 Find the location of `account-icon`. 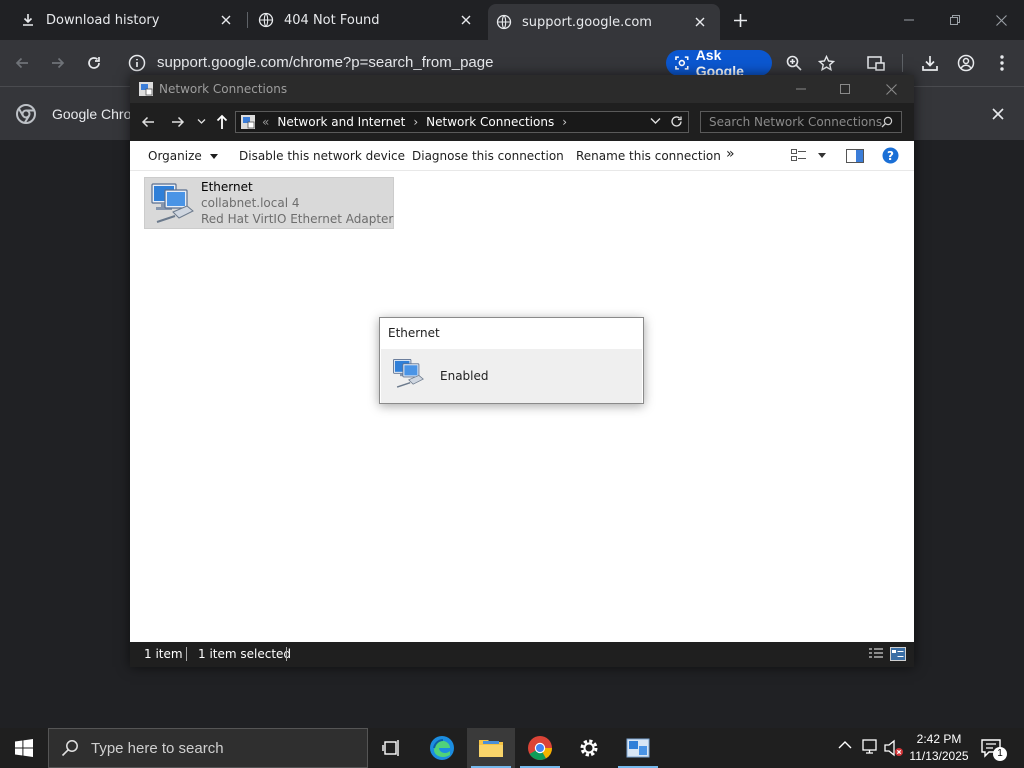

account-icon is located at coordinates (966, 63).